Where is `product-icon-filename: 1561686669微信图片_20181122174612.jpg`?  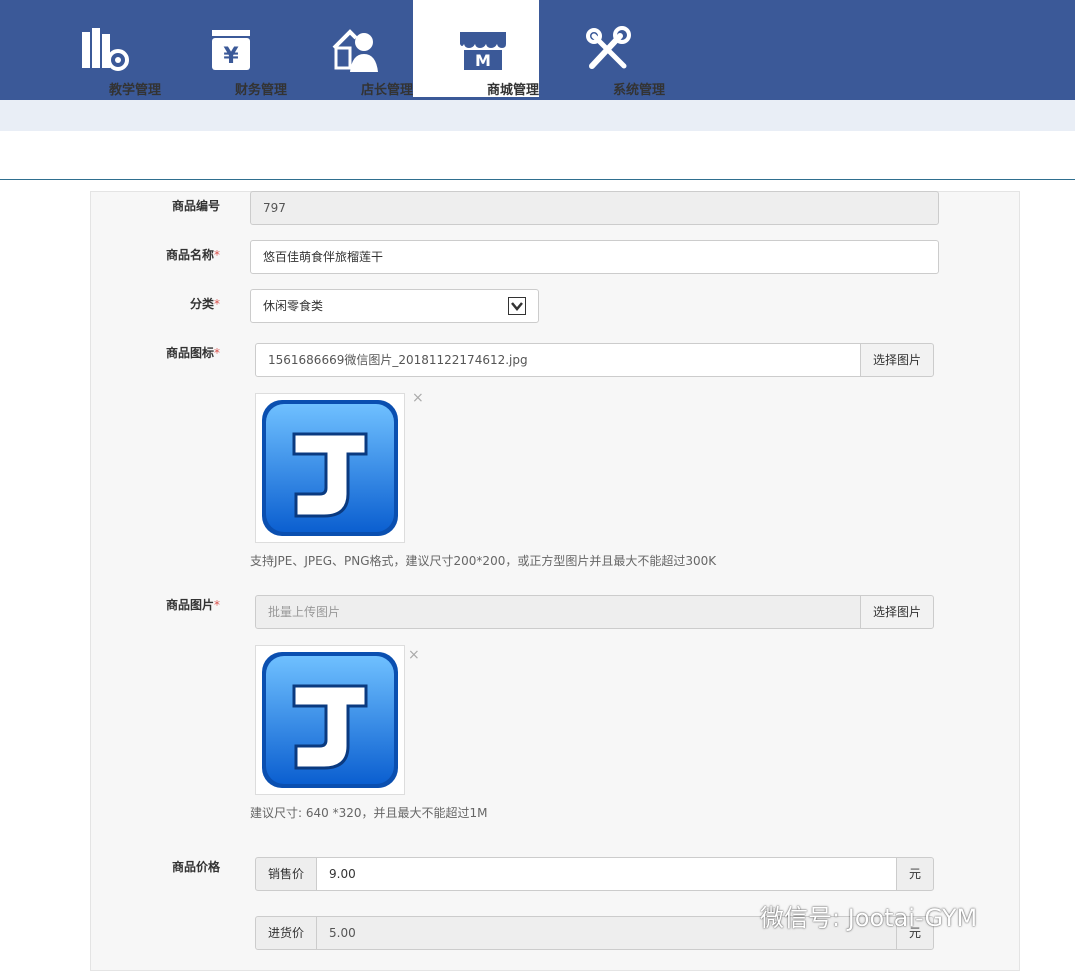 product-icon-filename: 1561686669微信图片_20181122174612.jpg is located at coordinates (558, 360).